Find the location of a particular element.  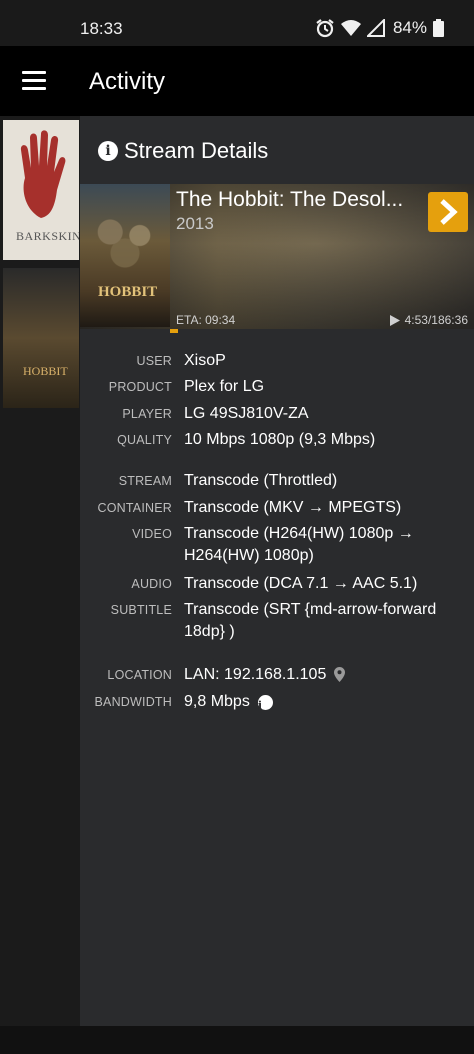

menu-icon is located at coordinates (35, 81).